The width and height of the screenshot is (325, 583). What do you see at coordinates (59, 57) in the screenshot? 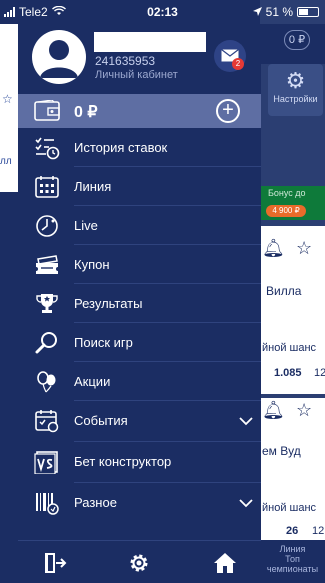
I see `avatar` at bounding box center [59, 57].